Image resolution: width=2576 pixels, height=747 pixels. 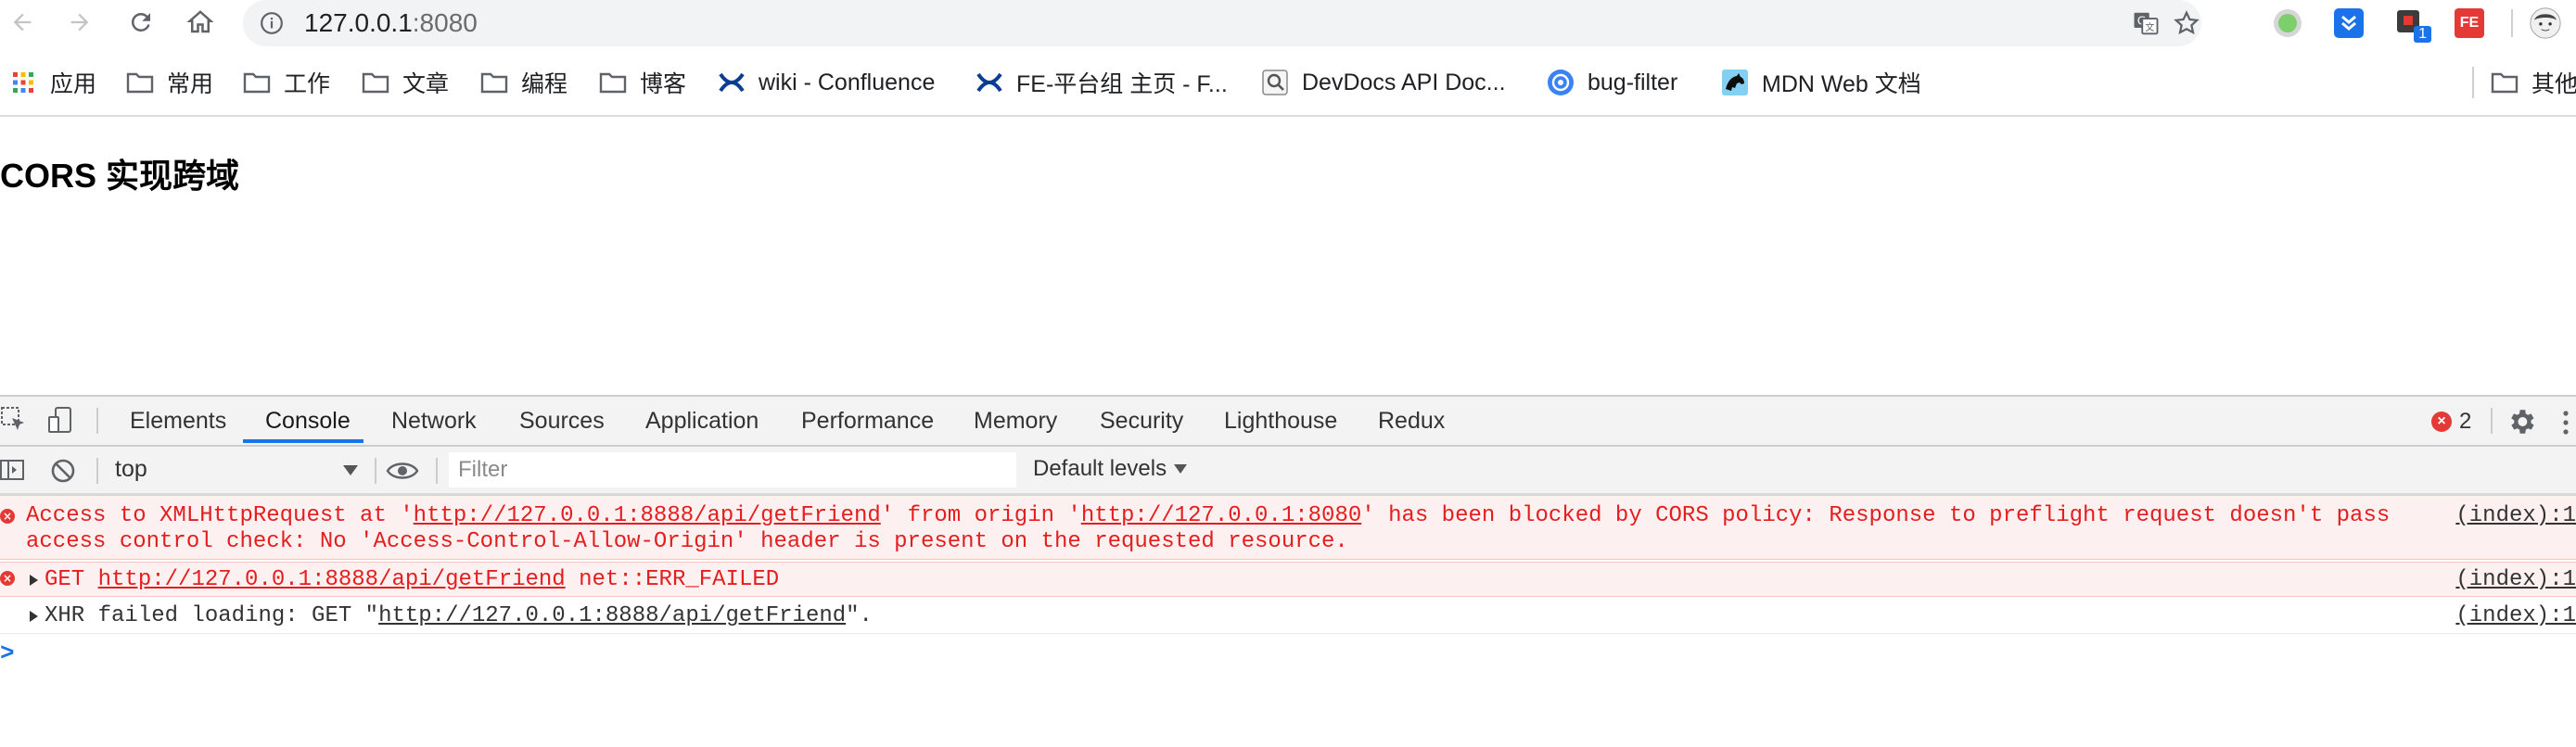 I want to click on profile-avatar, so click(x=2545, y=23).